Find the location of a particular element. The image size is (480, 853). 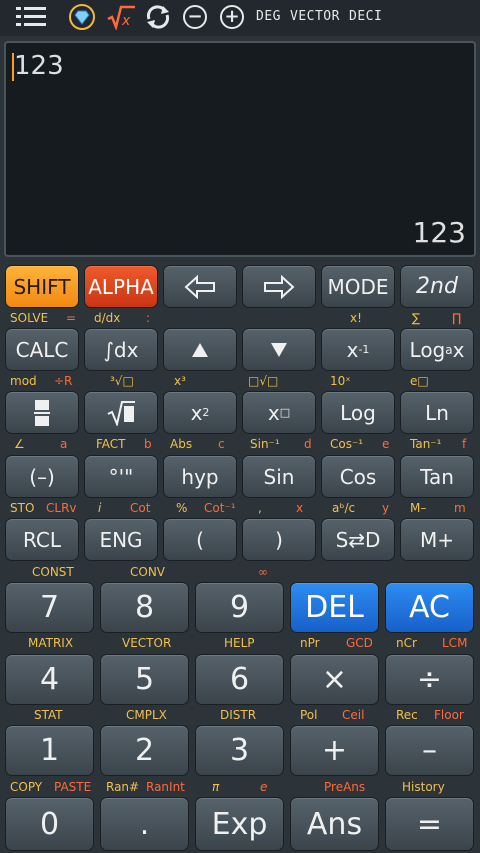

plus-button: + is located at coordinates (334, 750).